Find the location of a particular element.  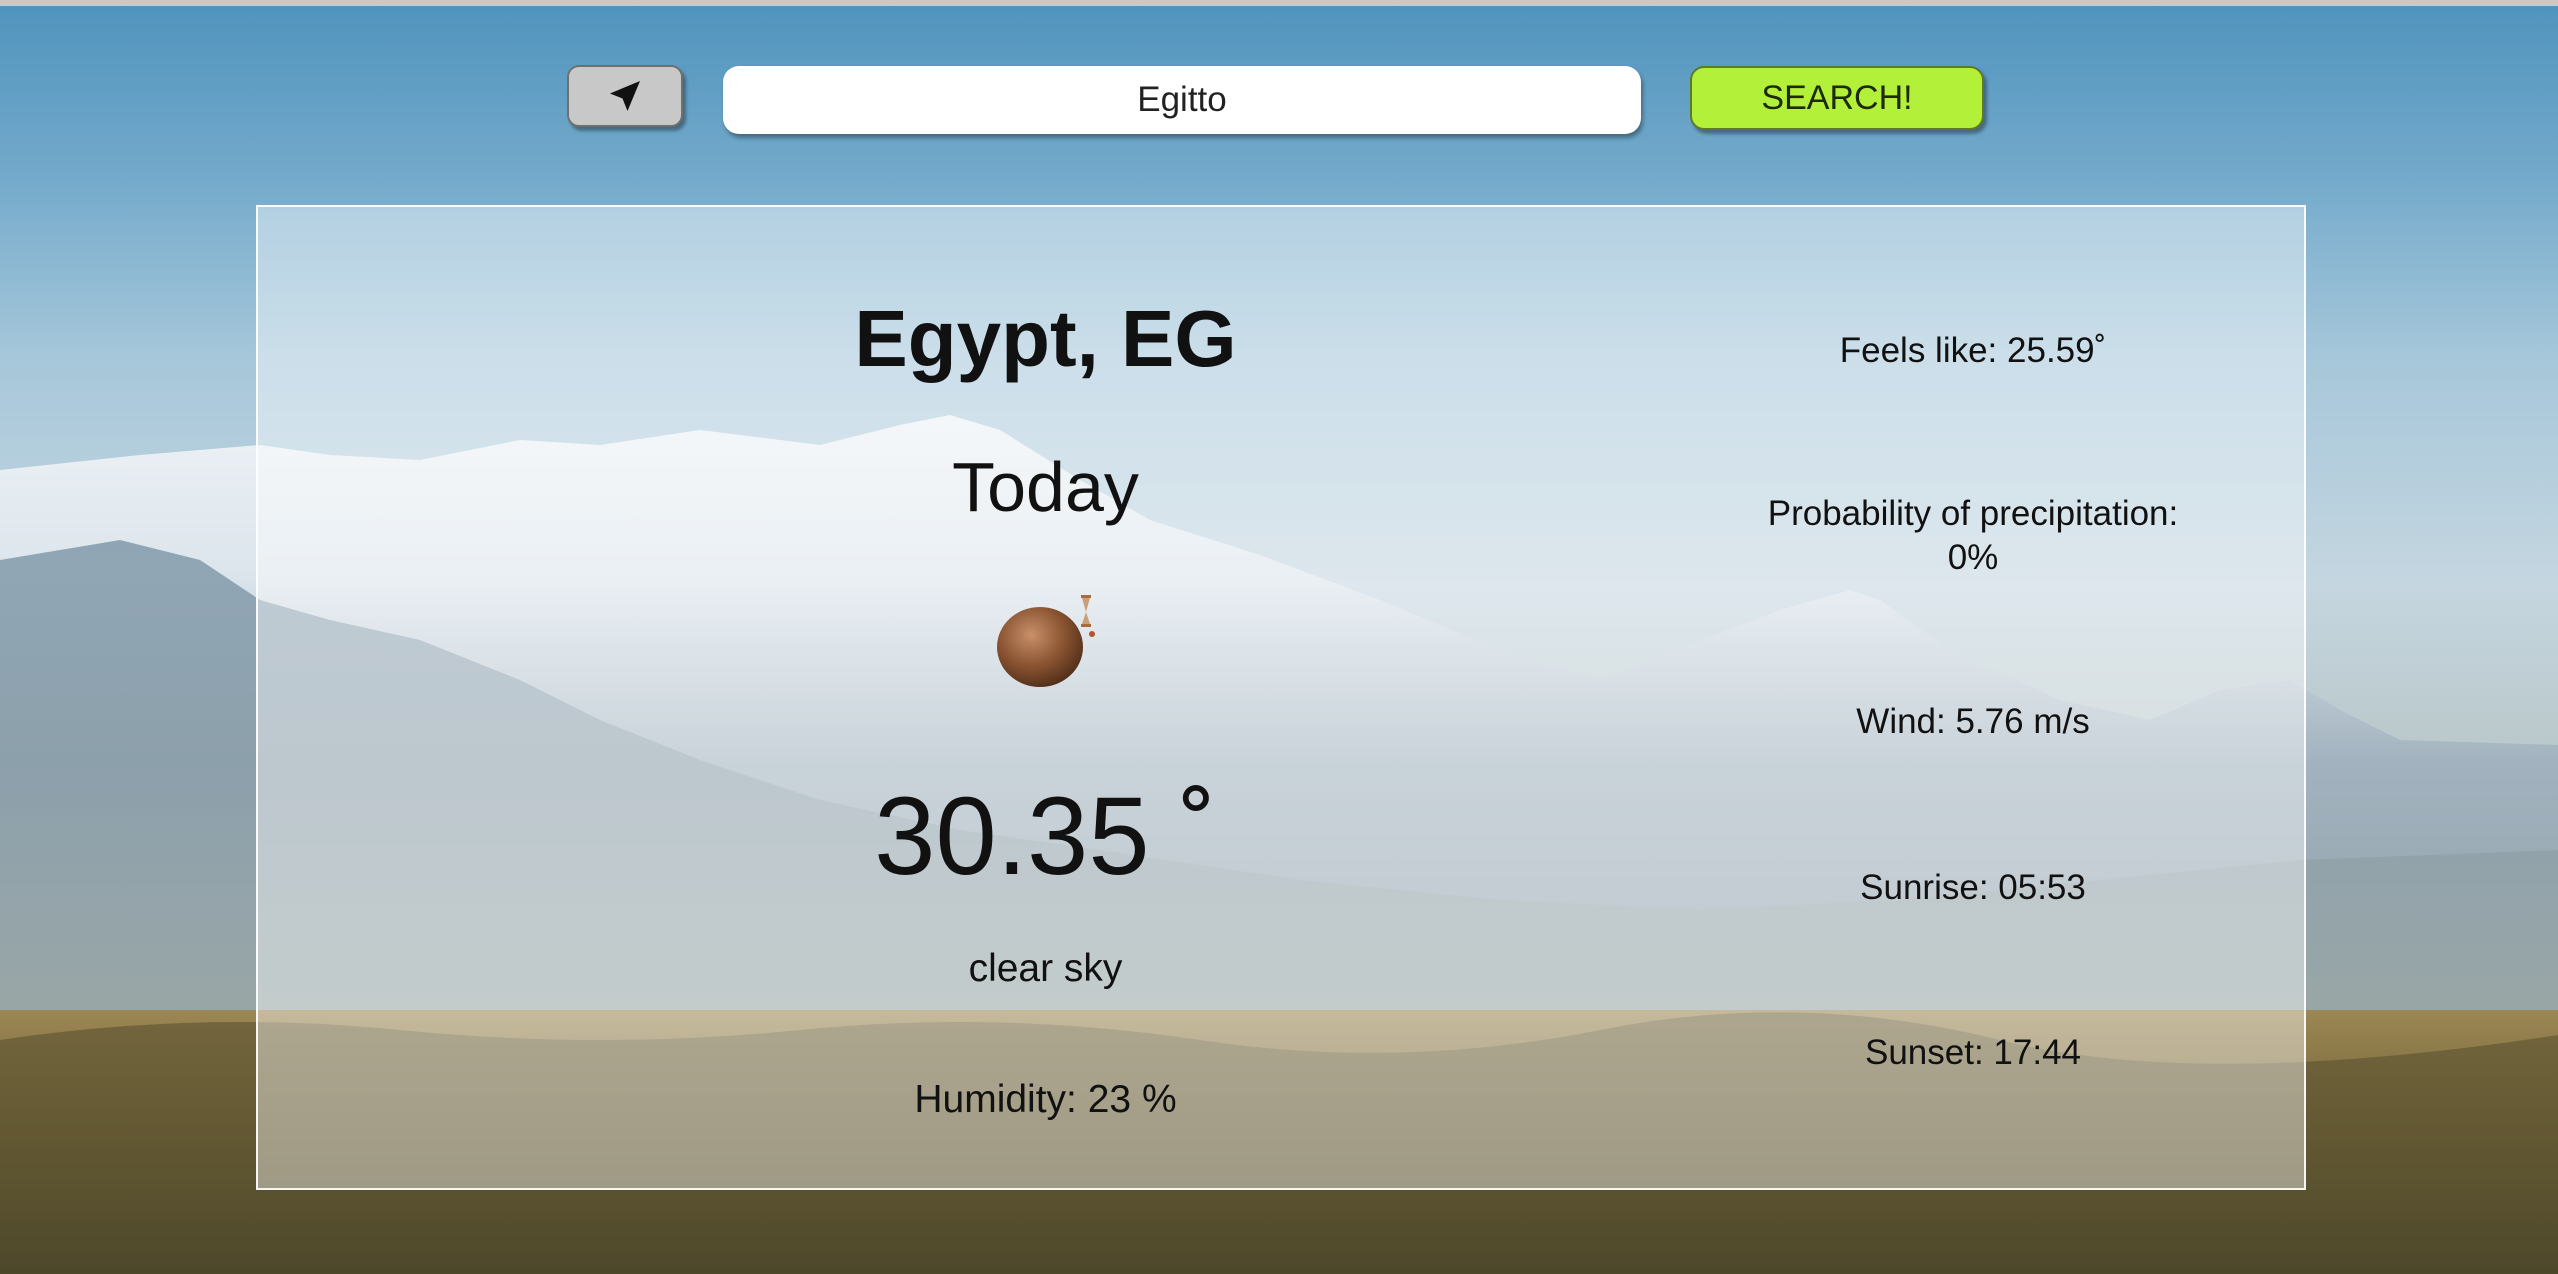

sunrise-value: Sunrise: 05:53 is located at coordinates (1973, 887).